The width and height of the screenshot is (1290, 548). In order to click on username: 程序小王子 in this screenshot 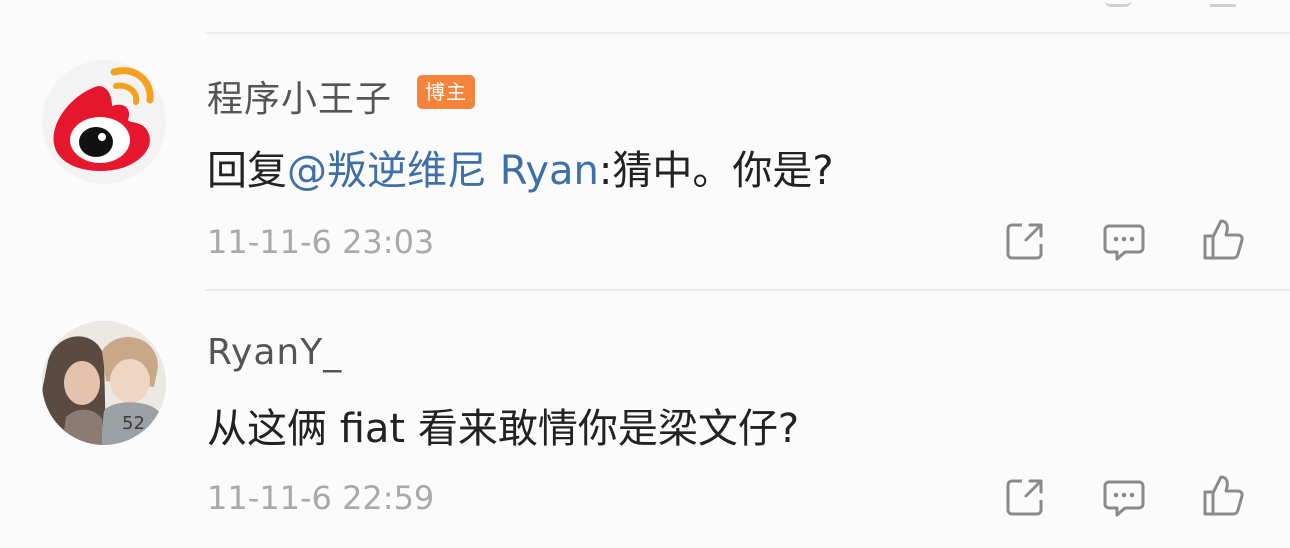, I will do `click(299, 96)`.